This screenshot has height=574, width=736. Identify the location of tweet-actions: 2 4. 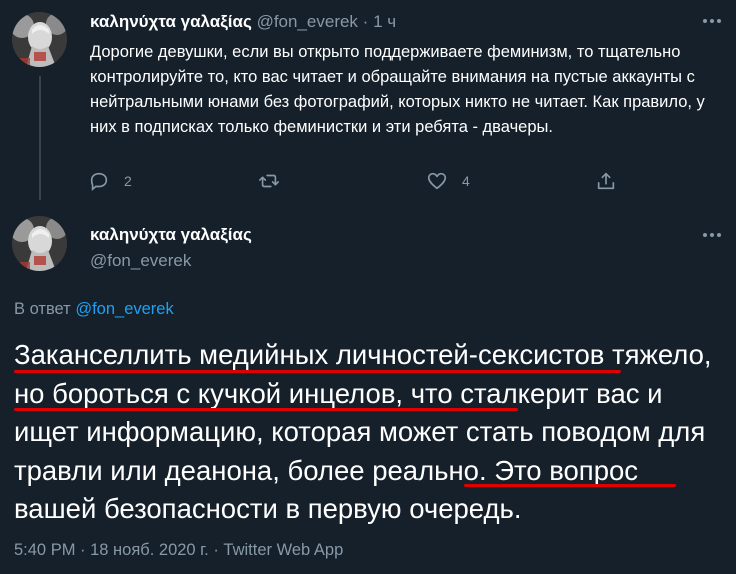
(358, 182).